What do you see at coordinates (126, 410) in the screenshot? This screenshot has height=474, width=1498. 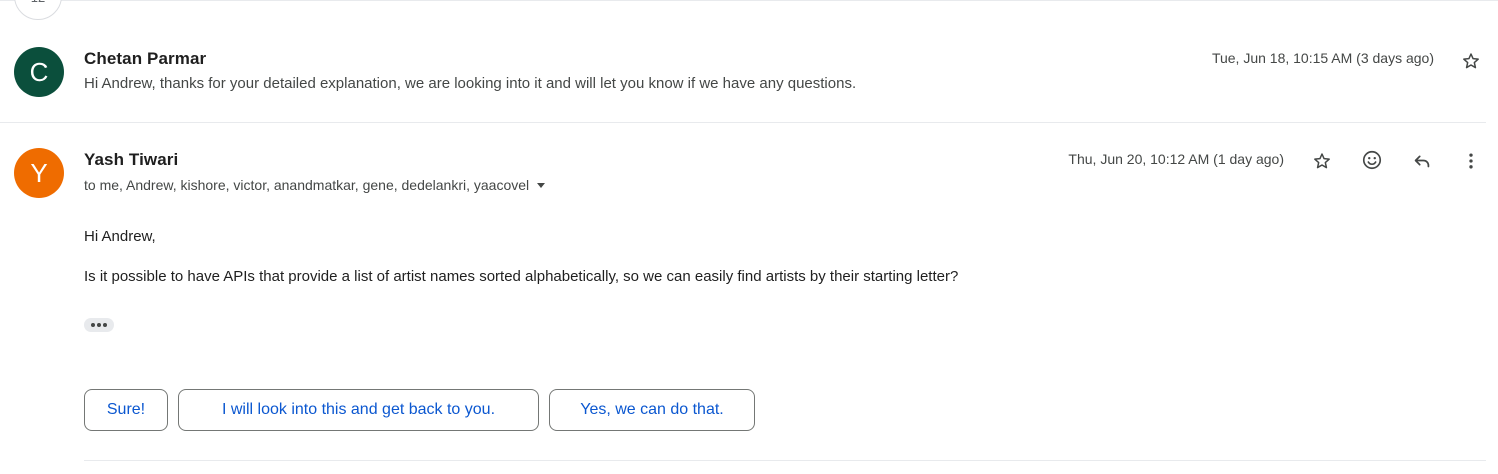 I see `smart-reply-button-sure: Sure!` at bounding box center [126, 410].